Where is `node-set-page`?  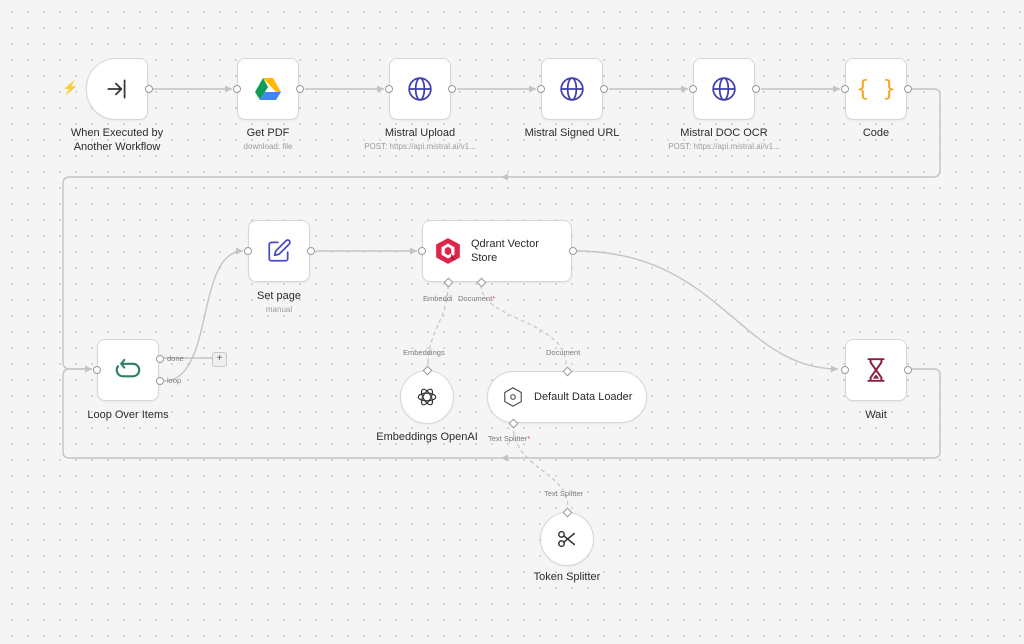
node-set-page is located at coordinates (279, 251).